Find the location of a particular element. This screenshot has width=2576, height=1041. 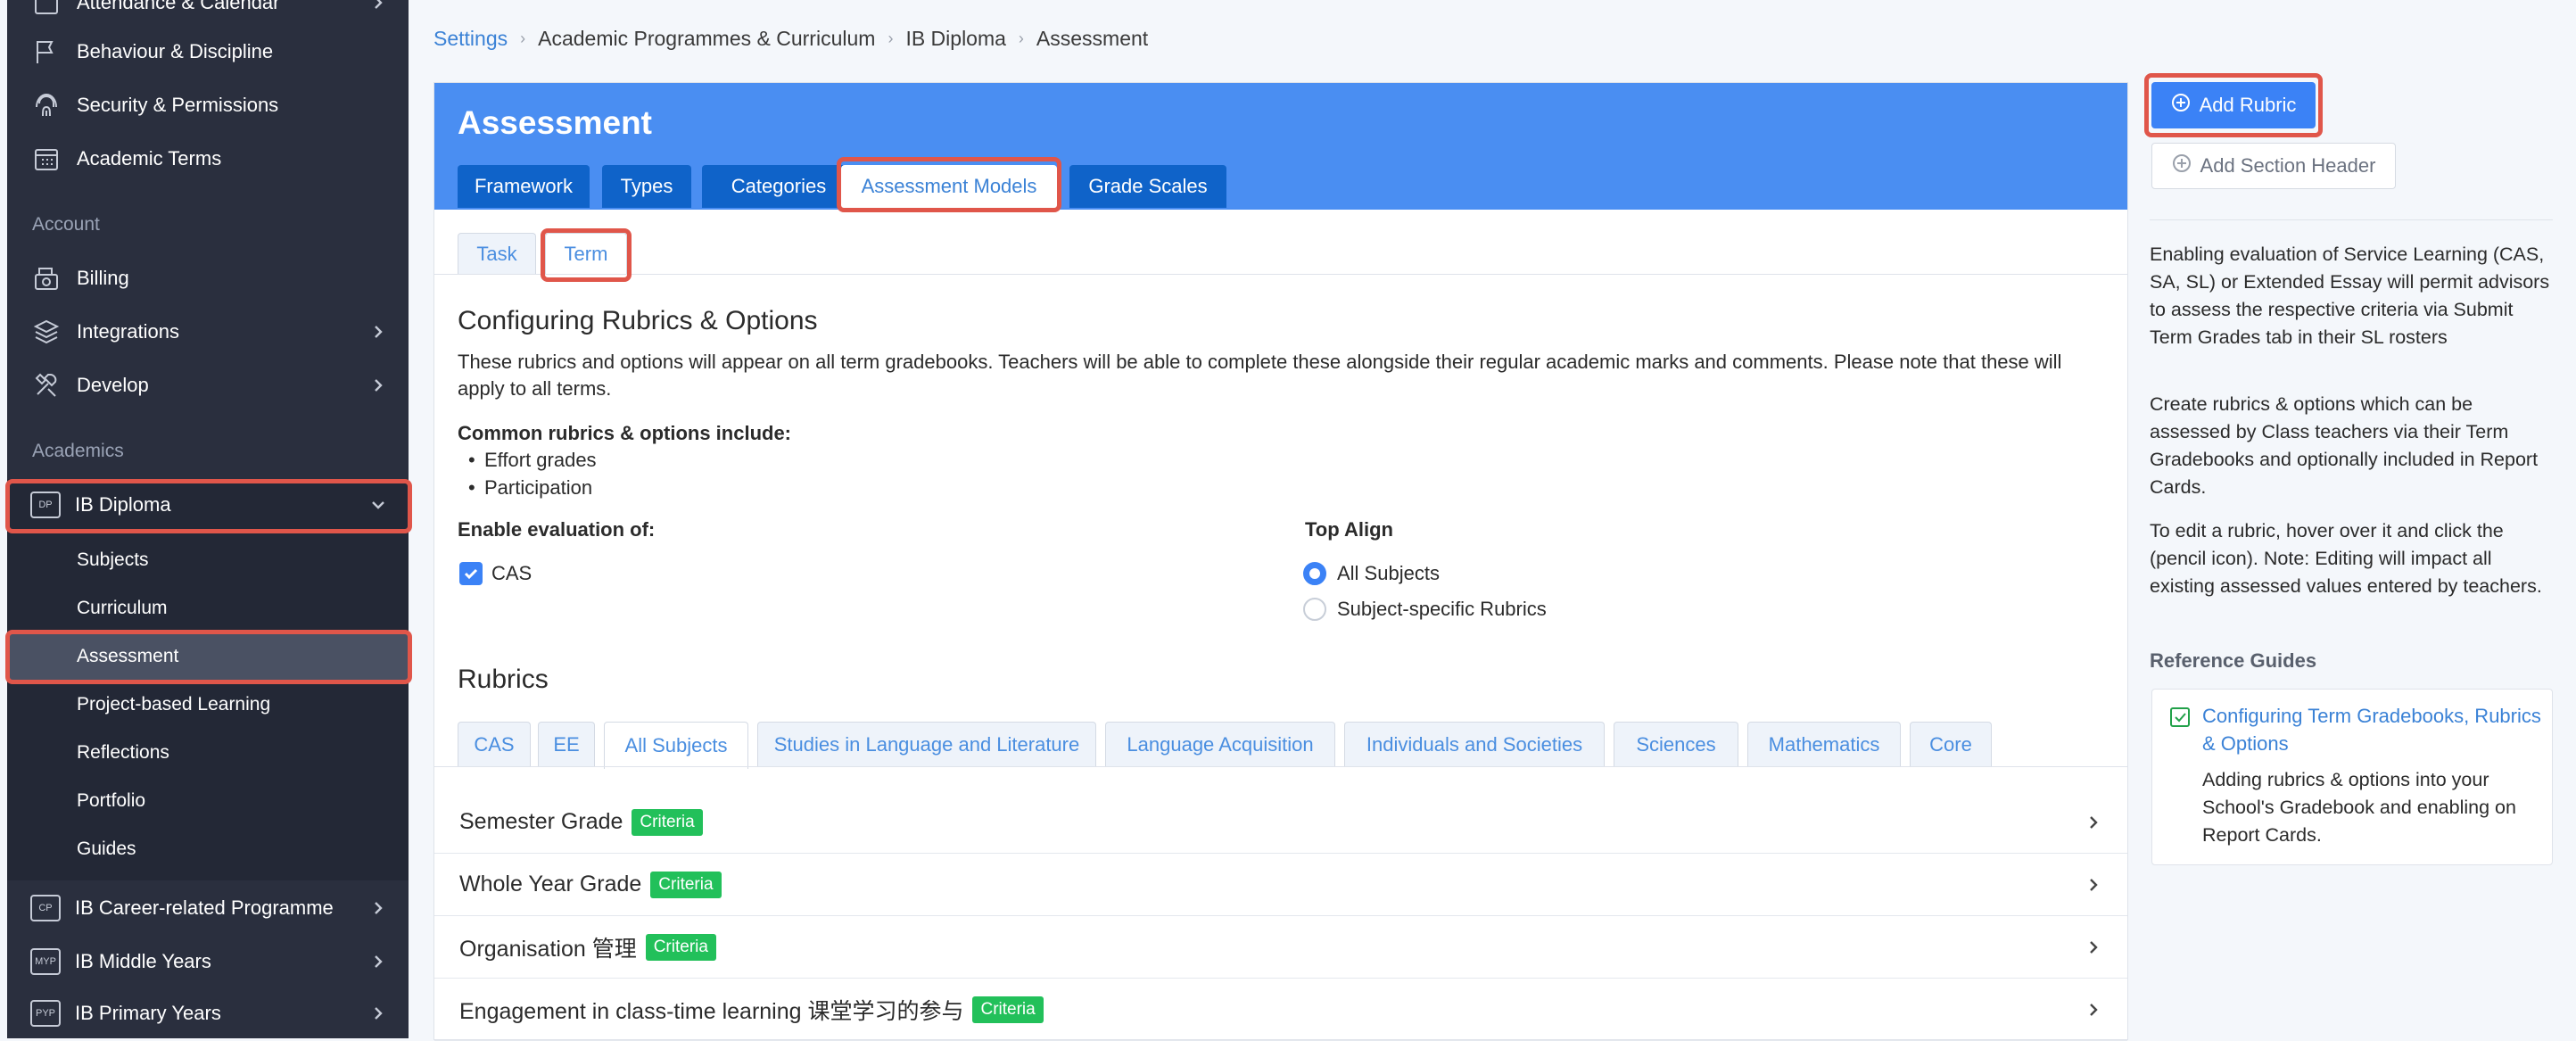

sidebar-item-attendance: Attendance & Calendar is located at coordinates (208, 14).